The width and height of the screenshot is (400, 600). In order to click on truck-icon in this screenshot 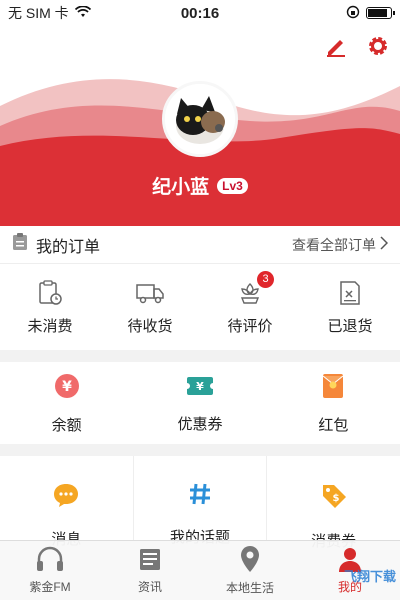, I will do `click(150, 293)`.